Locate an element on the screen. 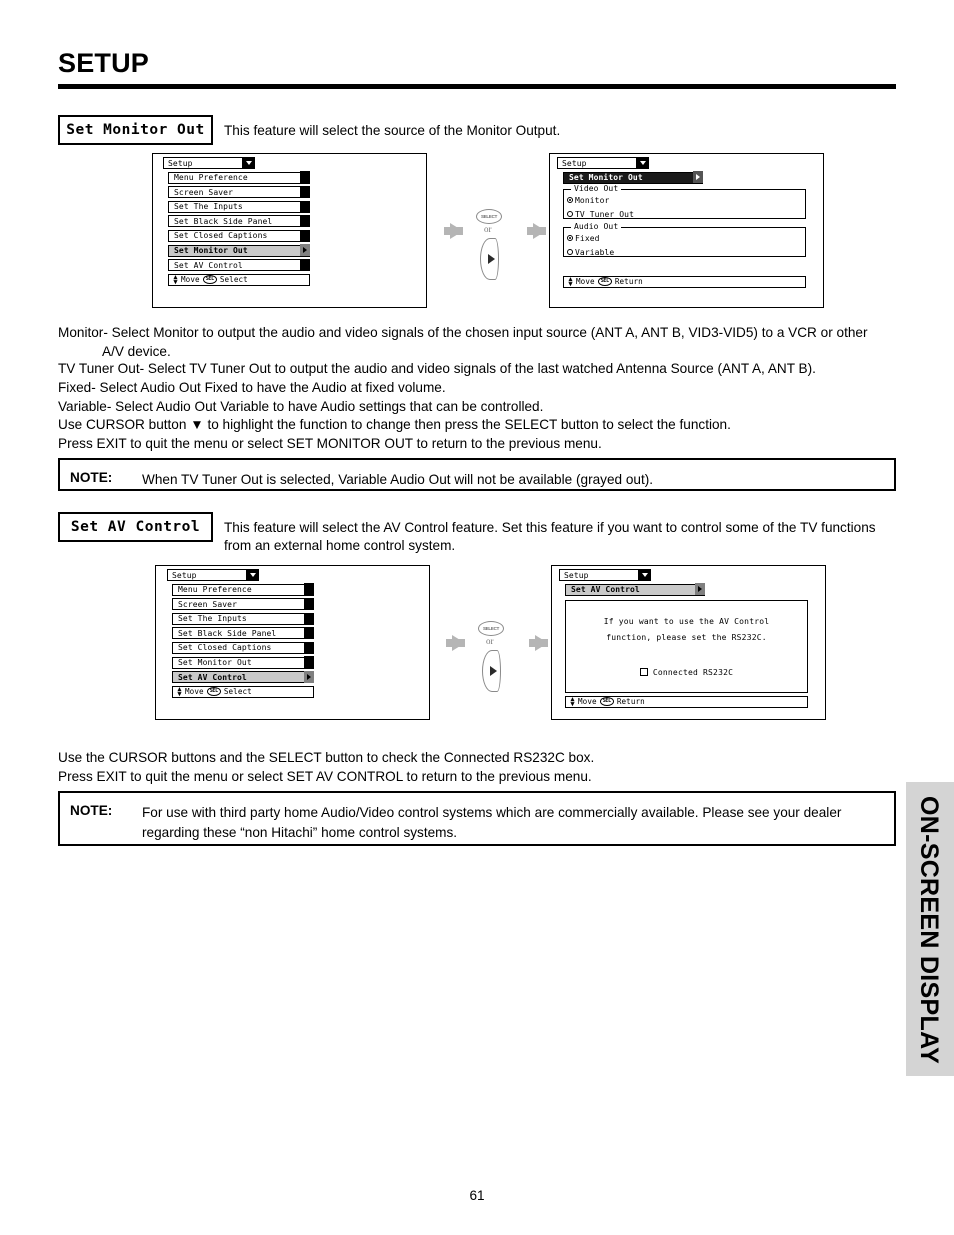 The image size is (954, 1235). group-video-out: Video Out Monitor TV Tuner Out is located at coordinates (684, 201).